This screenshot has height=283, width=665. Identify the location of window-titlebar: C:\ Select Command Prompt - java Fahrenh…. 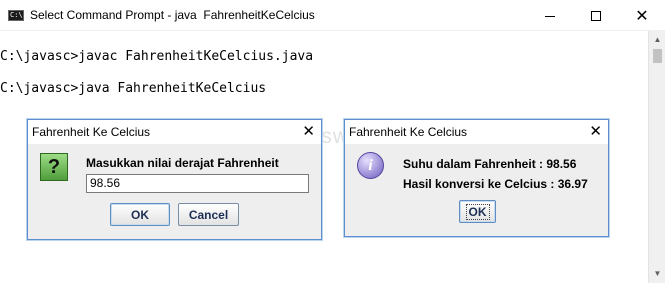
(332, 15).